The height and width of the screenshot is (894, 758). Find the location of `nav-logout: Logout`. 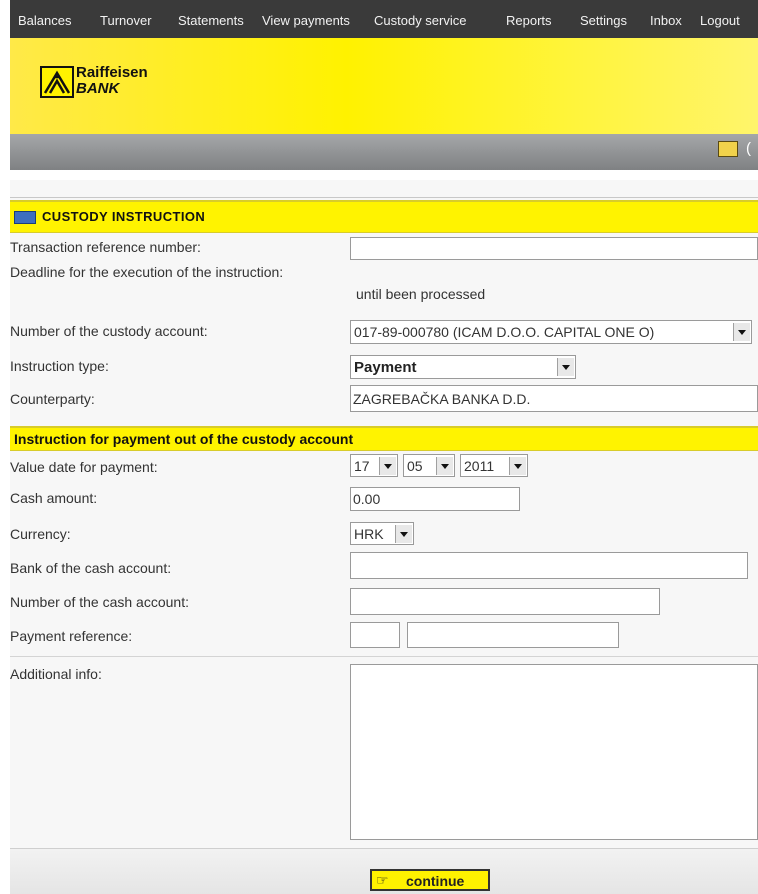

nav-logout: Logout is located at coordinates (720, 20).